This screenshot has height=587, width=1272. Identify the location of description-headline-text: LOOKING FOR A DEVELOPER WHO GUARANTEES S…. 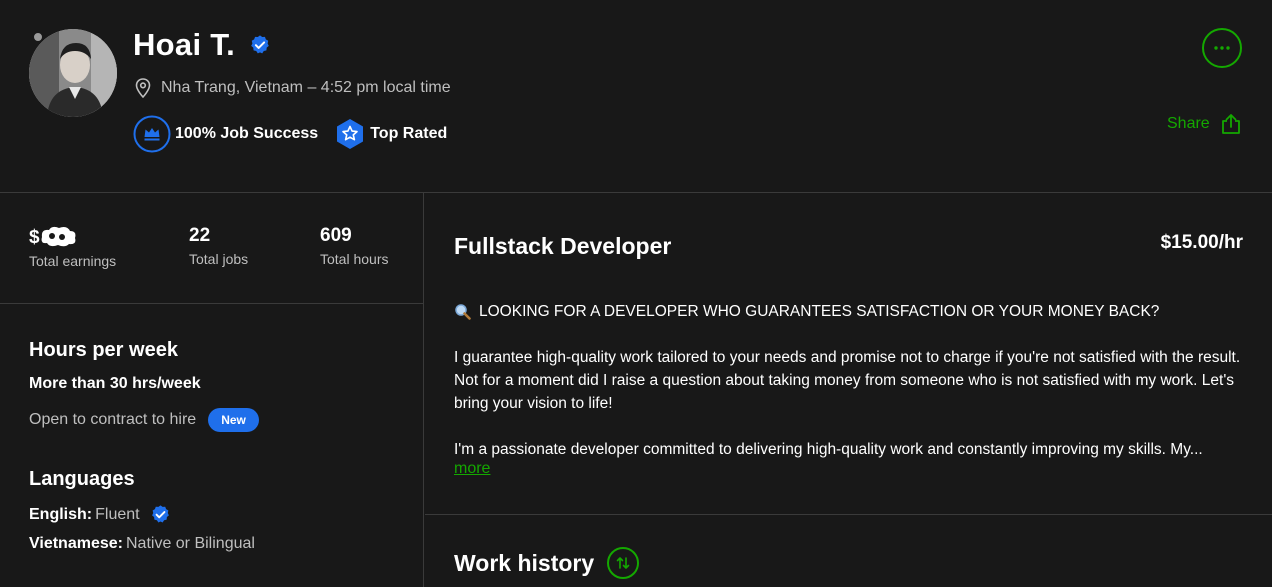
(819, 311).